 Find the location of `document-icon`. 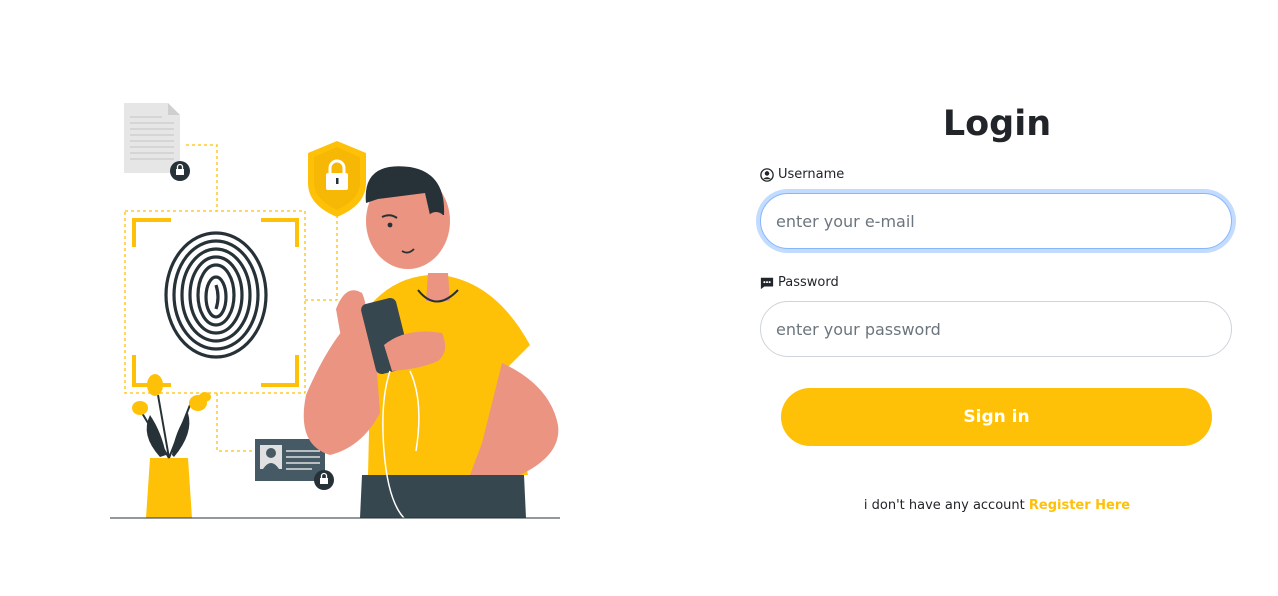

document-icon is located at coordinates (157, 142).